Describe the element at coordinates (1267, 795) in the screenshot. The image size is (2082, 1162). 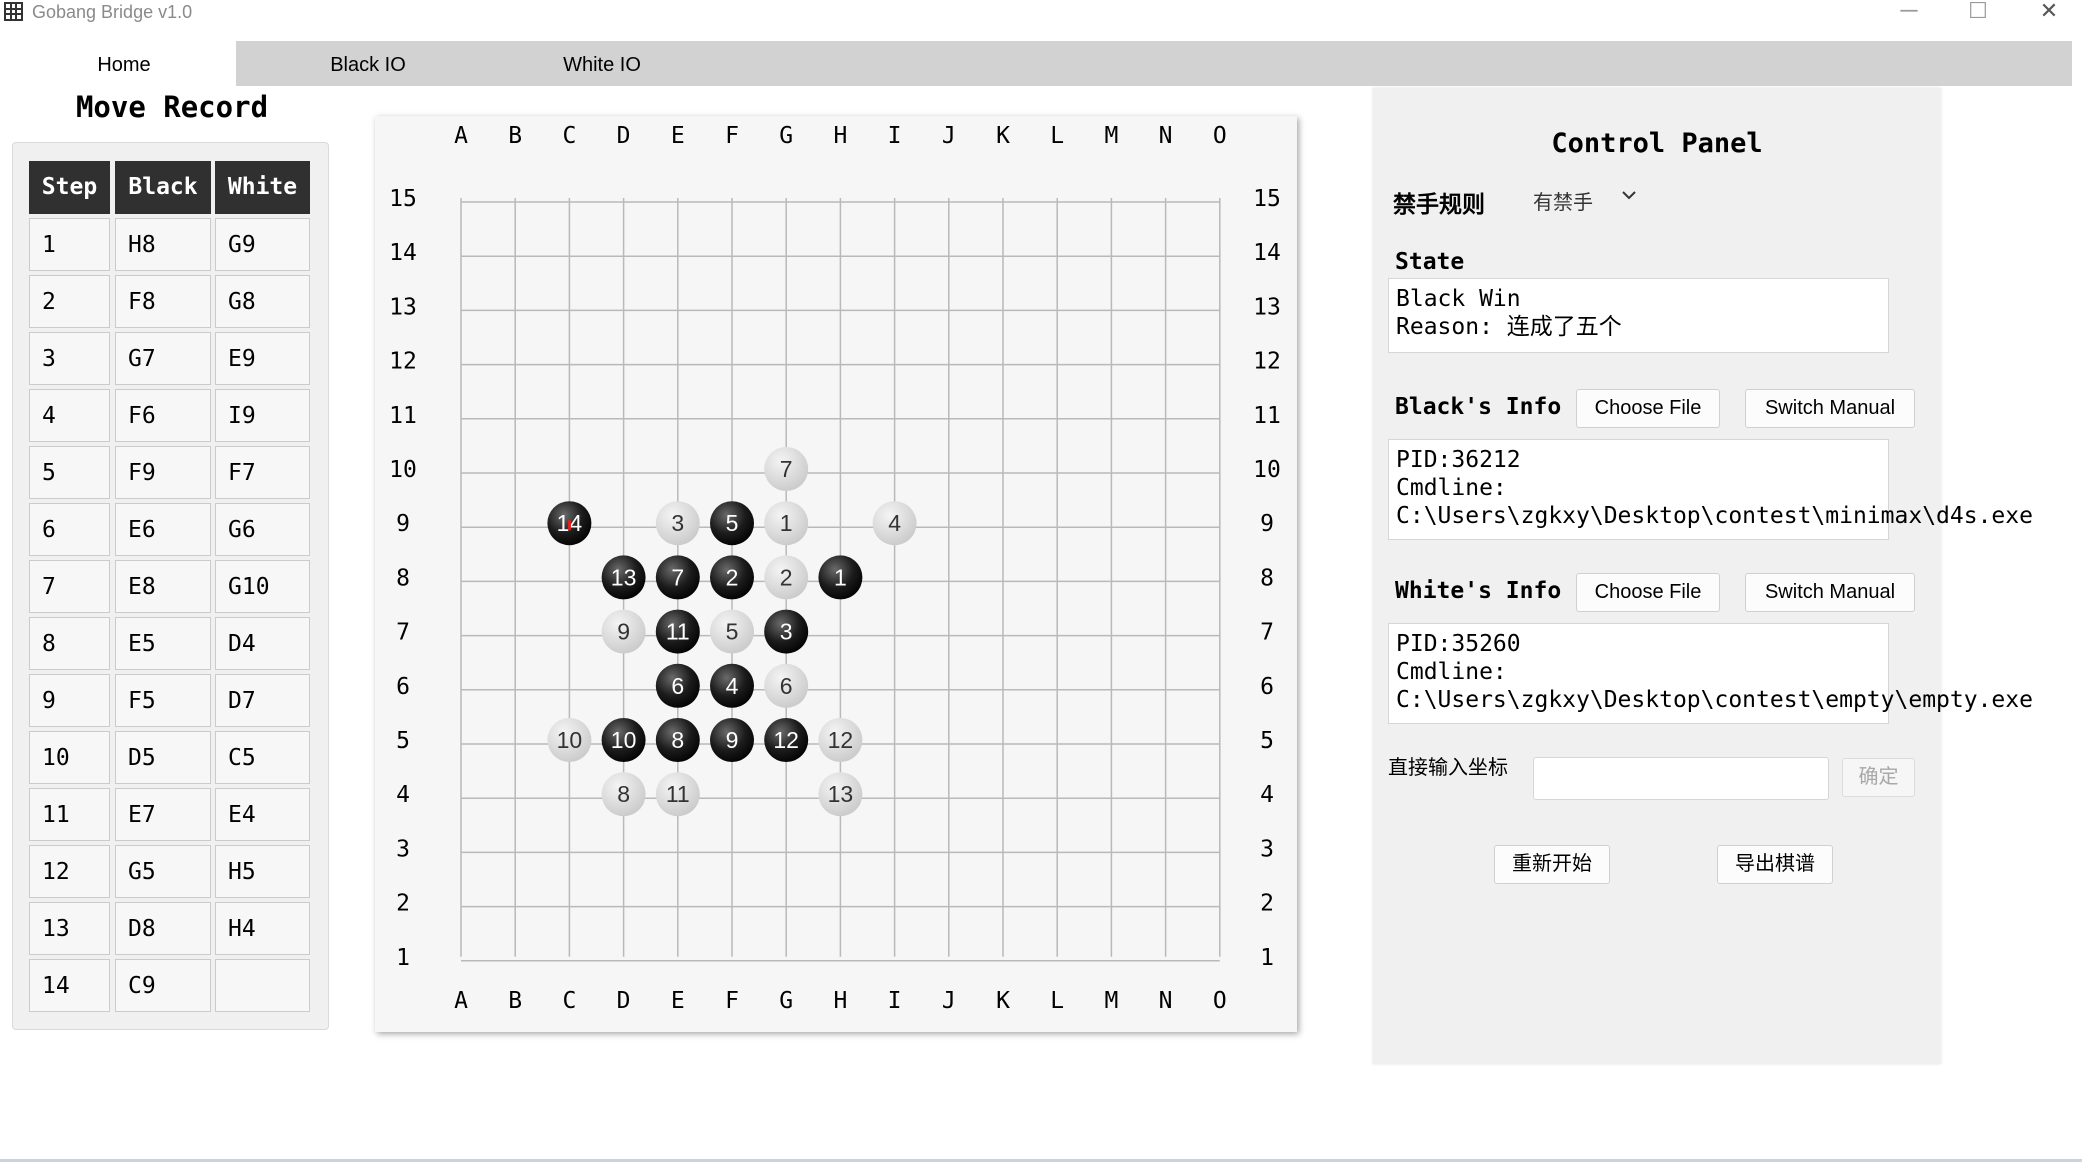
I see `row-label: 4` at that location.